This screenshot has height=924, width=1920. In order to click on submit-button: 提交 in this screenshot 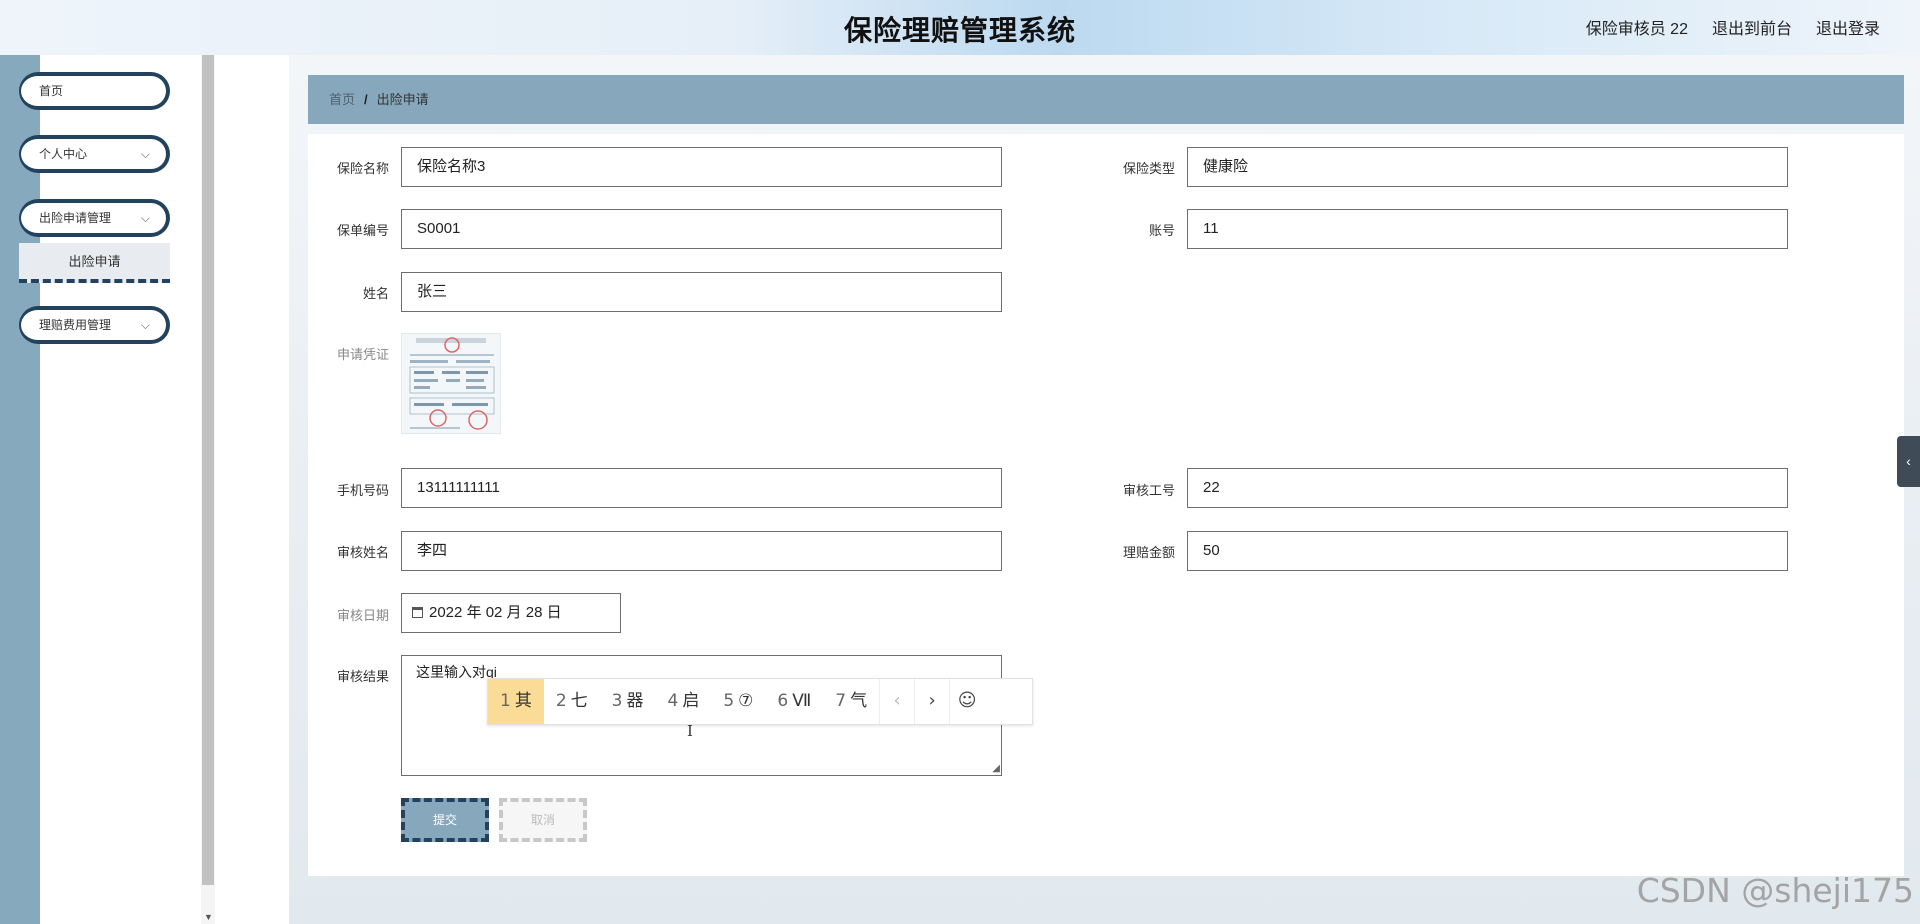, I will do `click(445, 820)`.